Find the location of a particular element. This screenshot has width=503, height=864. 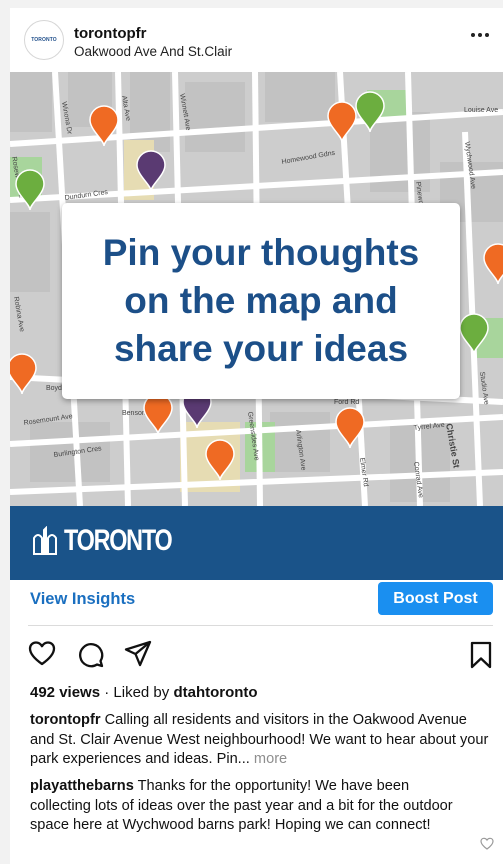

liked-by-label: Liked by is located at coordinates (141, 692).